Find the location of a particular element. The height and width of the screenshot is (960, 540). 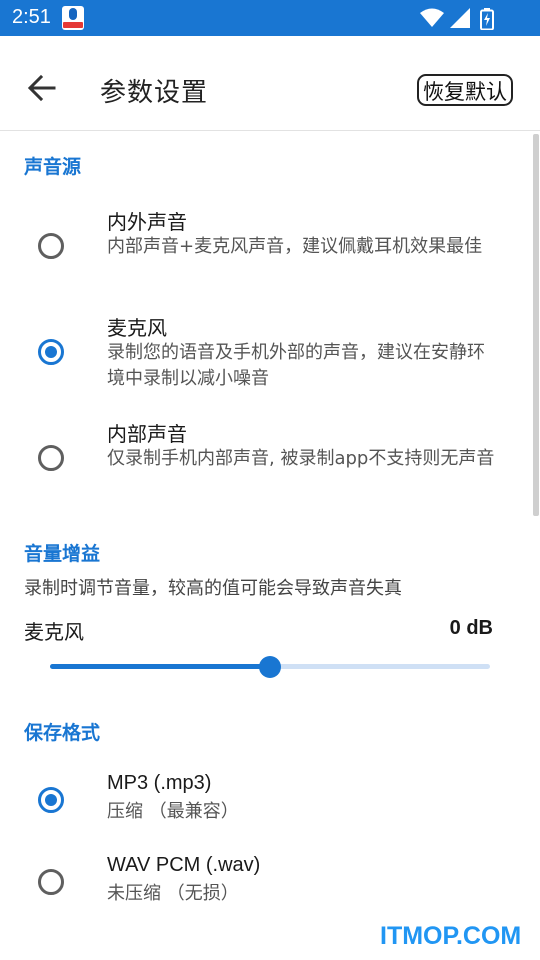

option-description: 内部声音+麦克风声音，建议佩戴耳机效果最佳 is located at coordinates (295, 246).